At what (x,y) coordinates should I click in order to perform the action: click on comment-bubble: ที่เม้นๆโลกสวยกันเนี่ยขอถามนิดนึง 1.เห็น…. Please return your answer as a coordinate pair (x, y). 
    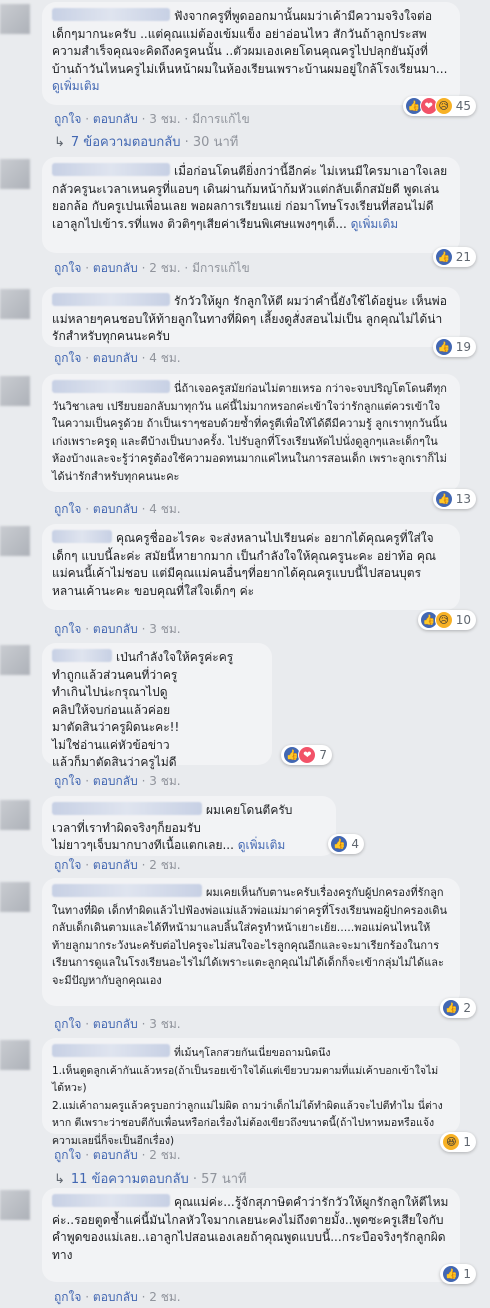
    Looking at the image, I should click on (251, 1092).